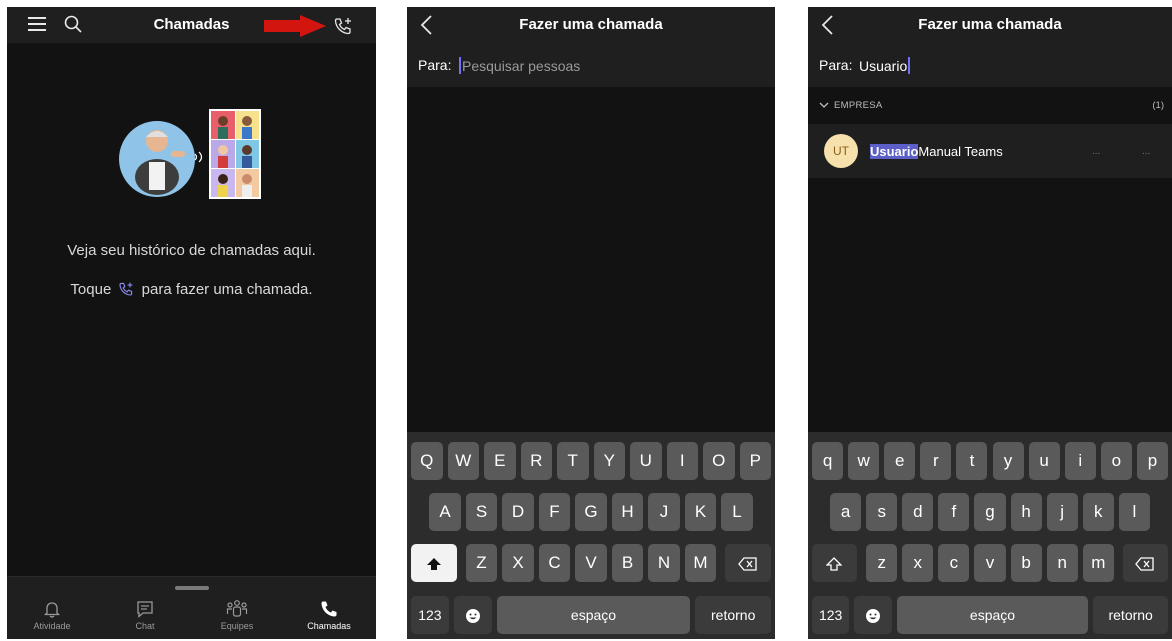 The width and height of the screenshot is (1172, 641). Describe the element at coordinates (445, 512) in the screenshot. I see `key-a: A` at that location.